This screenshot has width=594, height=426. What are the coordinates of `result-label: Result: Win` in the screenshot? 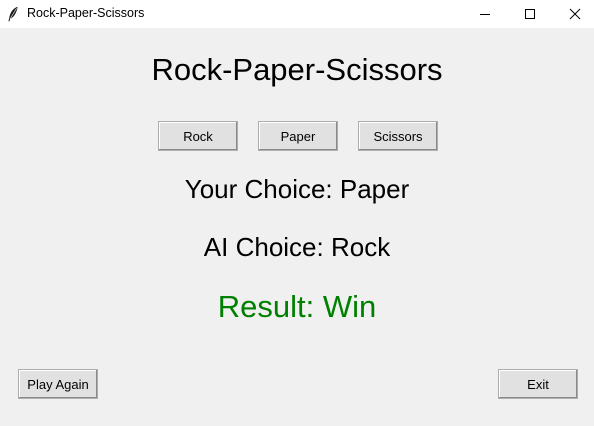 It's located at (297, 306).